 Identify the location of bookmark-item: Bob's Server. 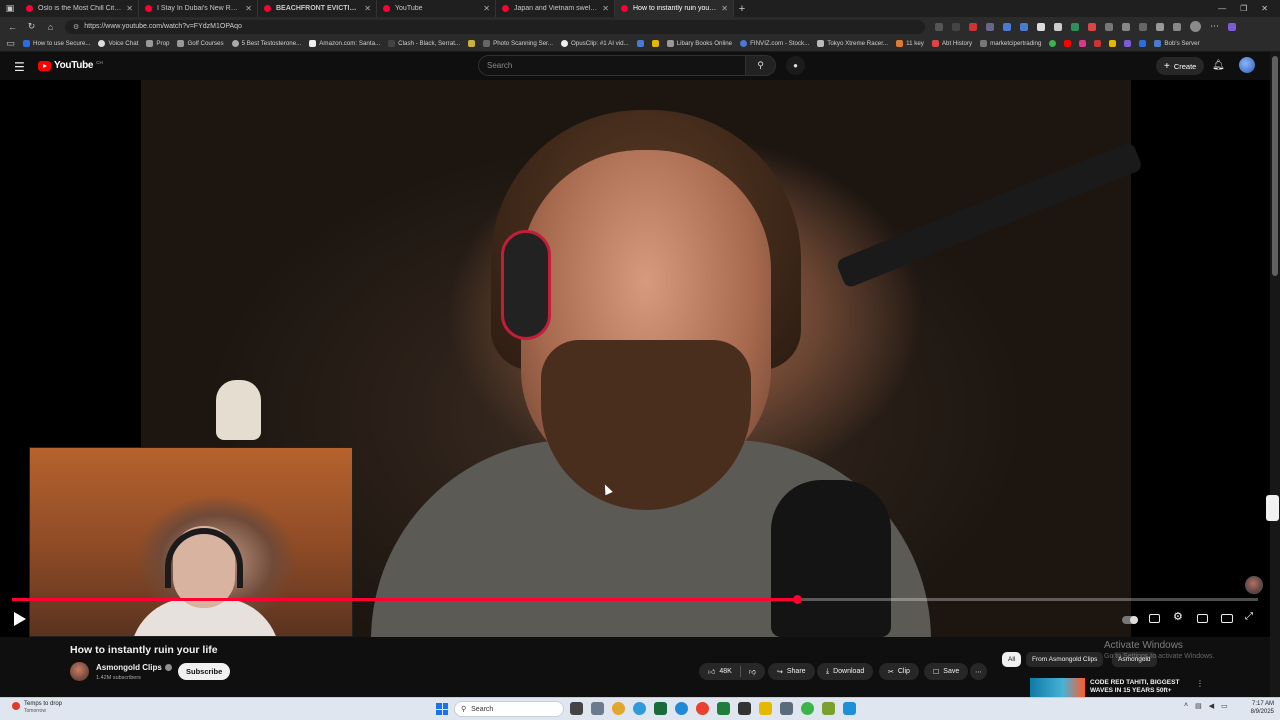
(1177, 43).